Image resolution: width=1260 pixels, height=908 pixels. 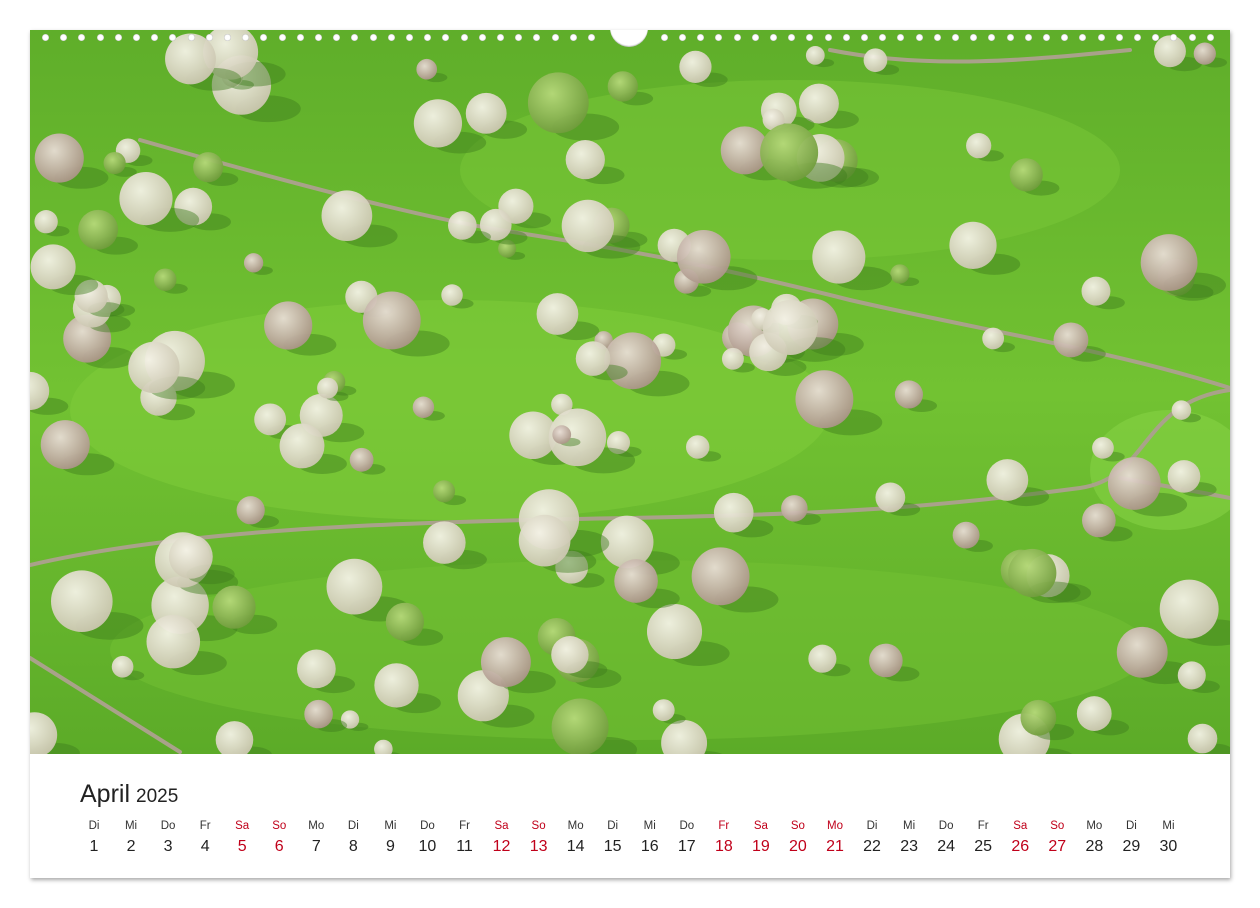 What do you see at coordinates (909, 838) in the screenshot?
I see `day-cell: Mi 23` at bounding box center [909, 838].